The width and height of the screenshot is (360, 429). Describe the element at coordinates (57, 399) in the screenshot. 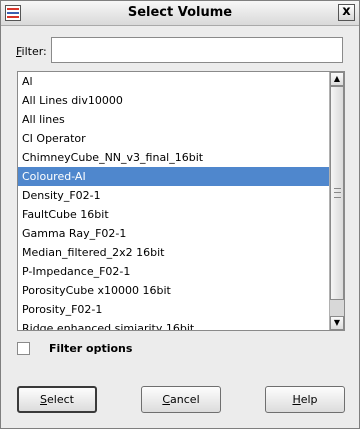

I see `select-button: Select` at that location.